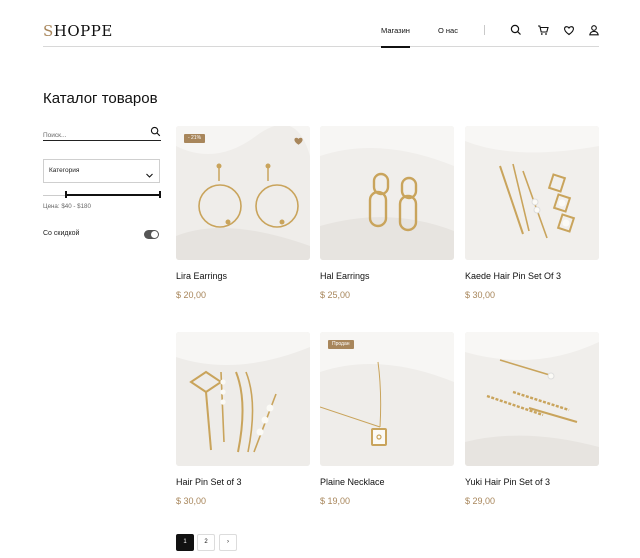 This screenshot has height=558, width=640. I want to click on price-range-fill, so click(113, 195).